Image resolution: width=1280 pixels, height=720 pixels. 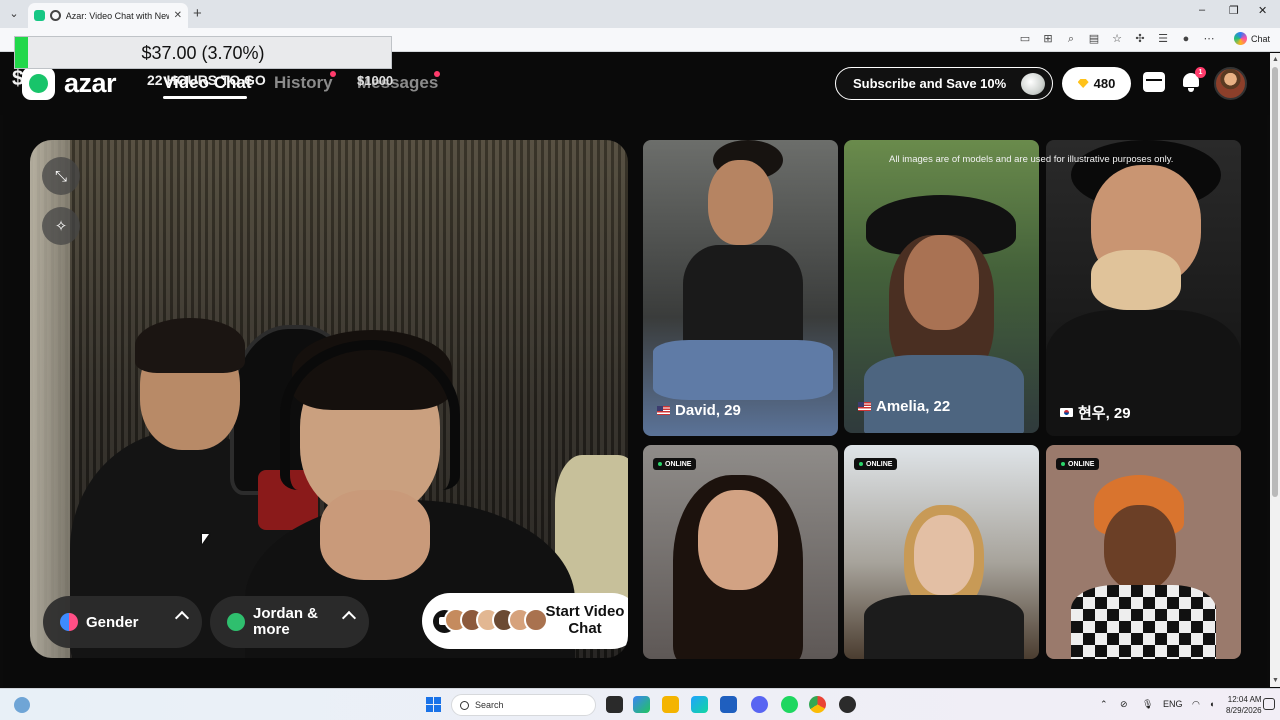 What do you see at coordinates (1244, 705) in the screenshot?
I see `taskbar-clock: 12:04 AM 8/29/2026` at bounding box center [1244, 705].